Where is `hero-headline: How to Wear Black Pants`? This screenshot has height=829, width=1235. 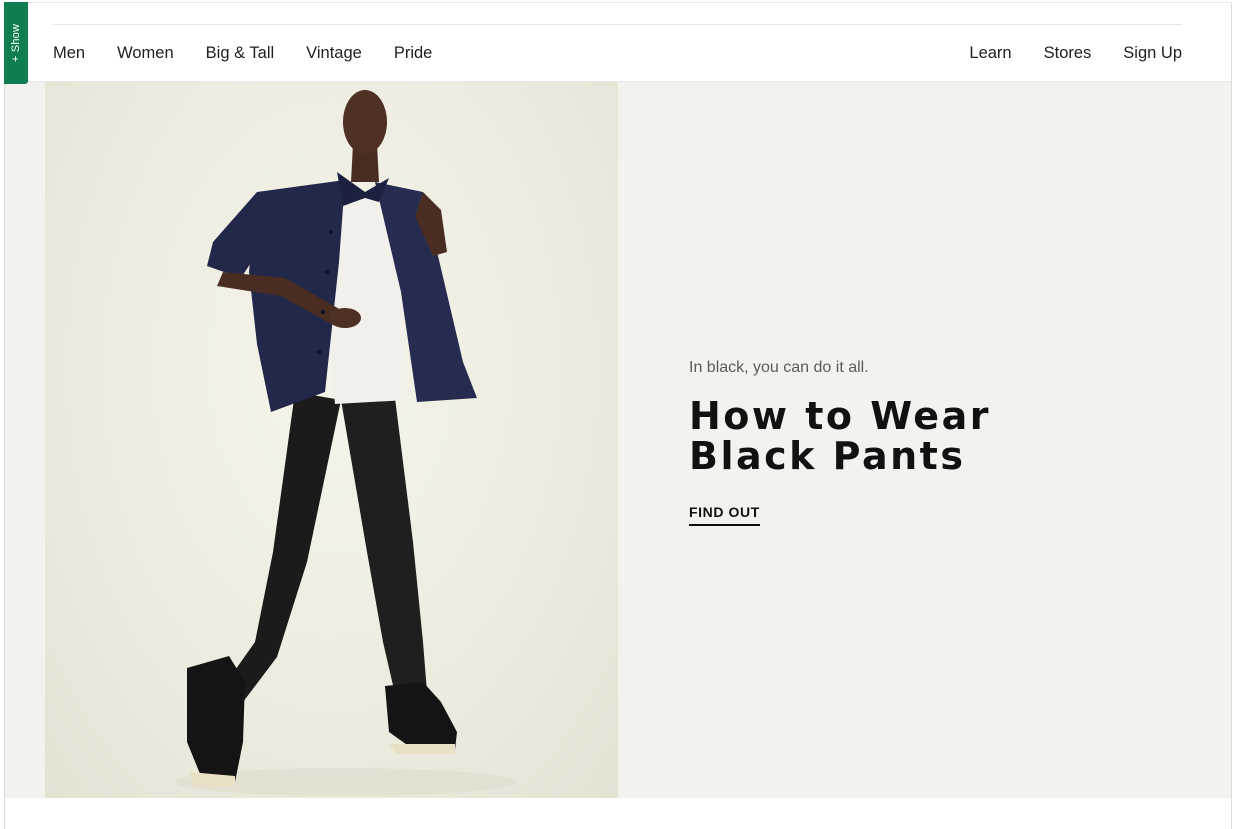 hero-headline: How to Wear Black Pants is located at coordinates (919, 436).